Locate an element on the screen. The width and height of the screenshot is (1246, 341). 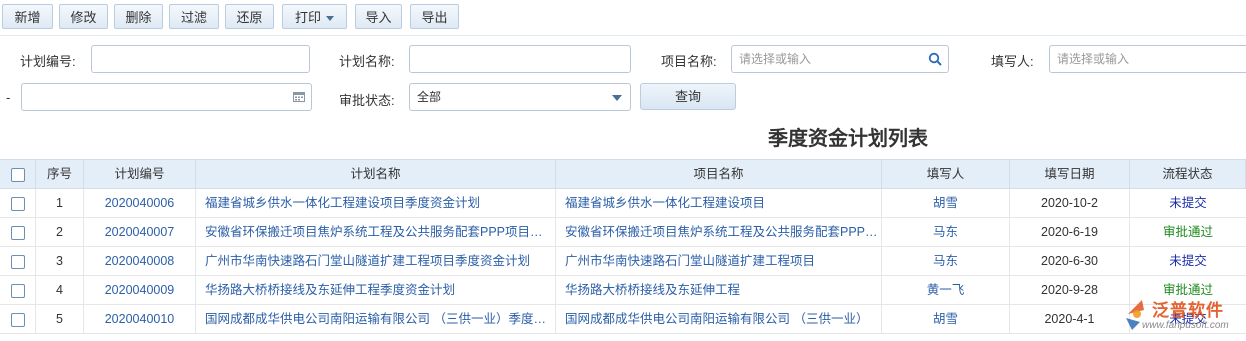
table-header: 序号 计划编号 计划名称 项目名称 填写人 填写日期 流程状态 is located at coordinates (623, 174).